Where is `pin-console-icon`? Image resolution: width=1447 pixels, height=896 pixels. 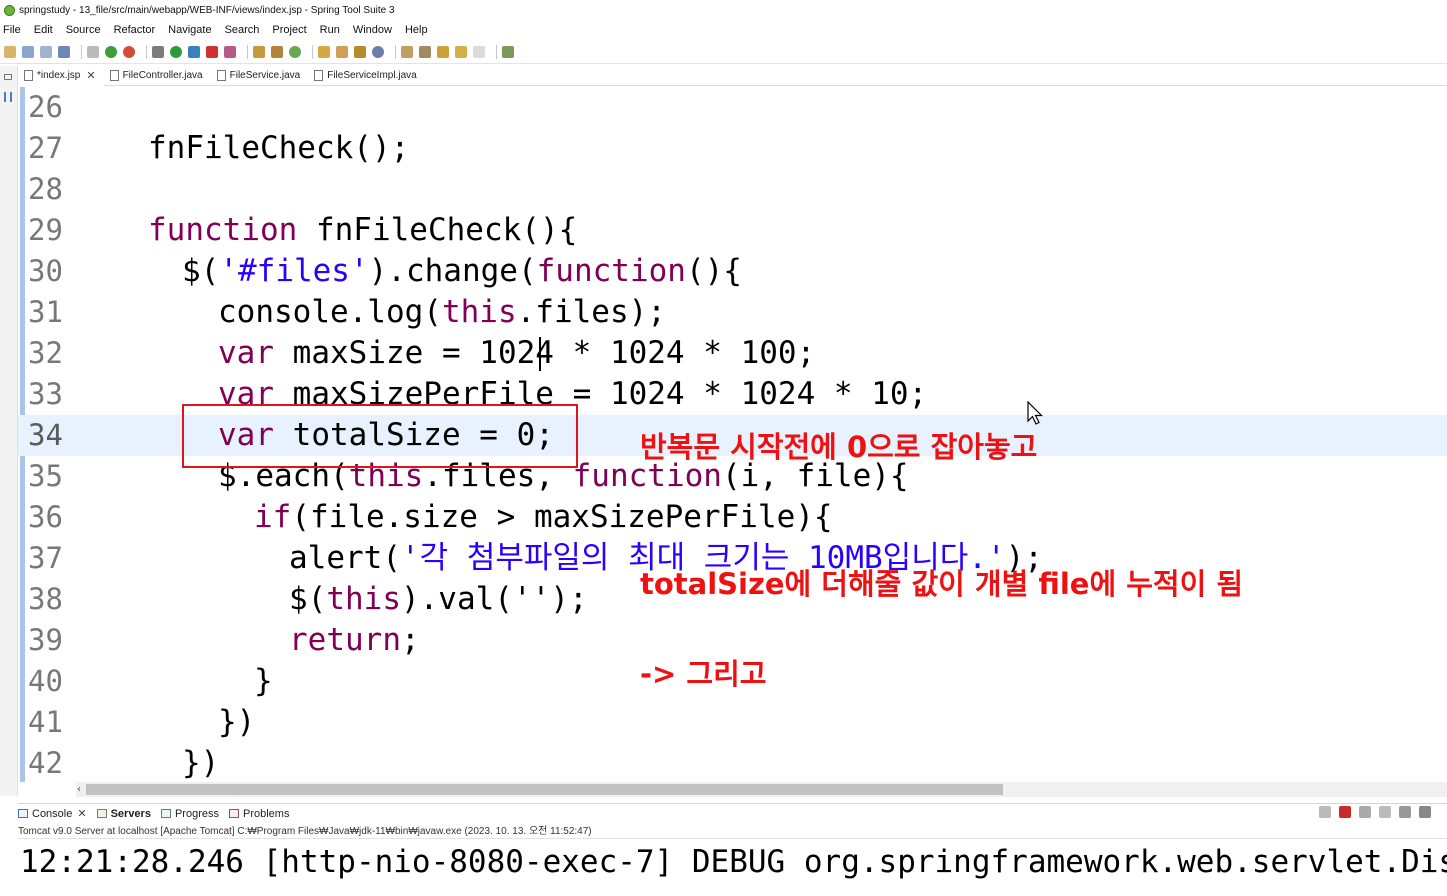
pin-console-icon is located at coordinates (1325, 812).